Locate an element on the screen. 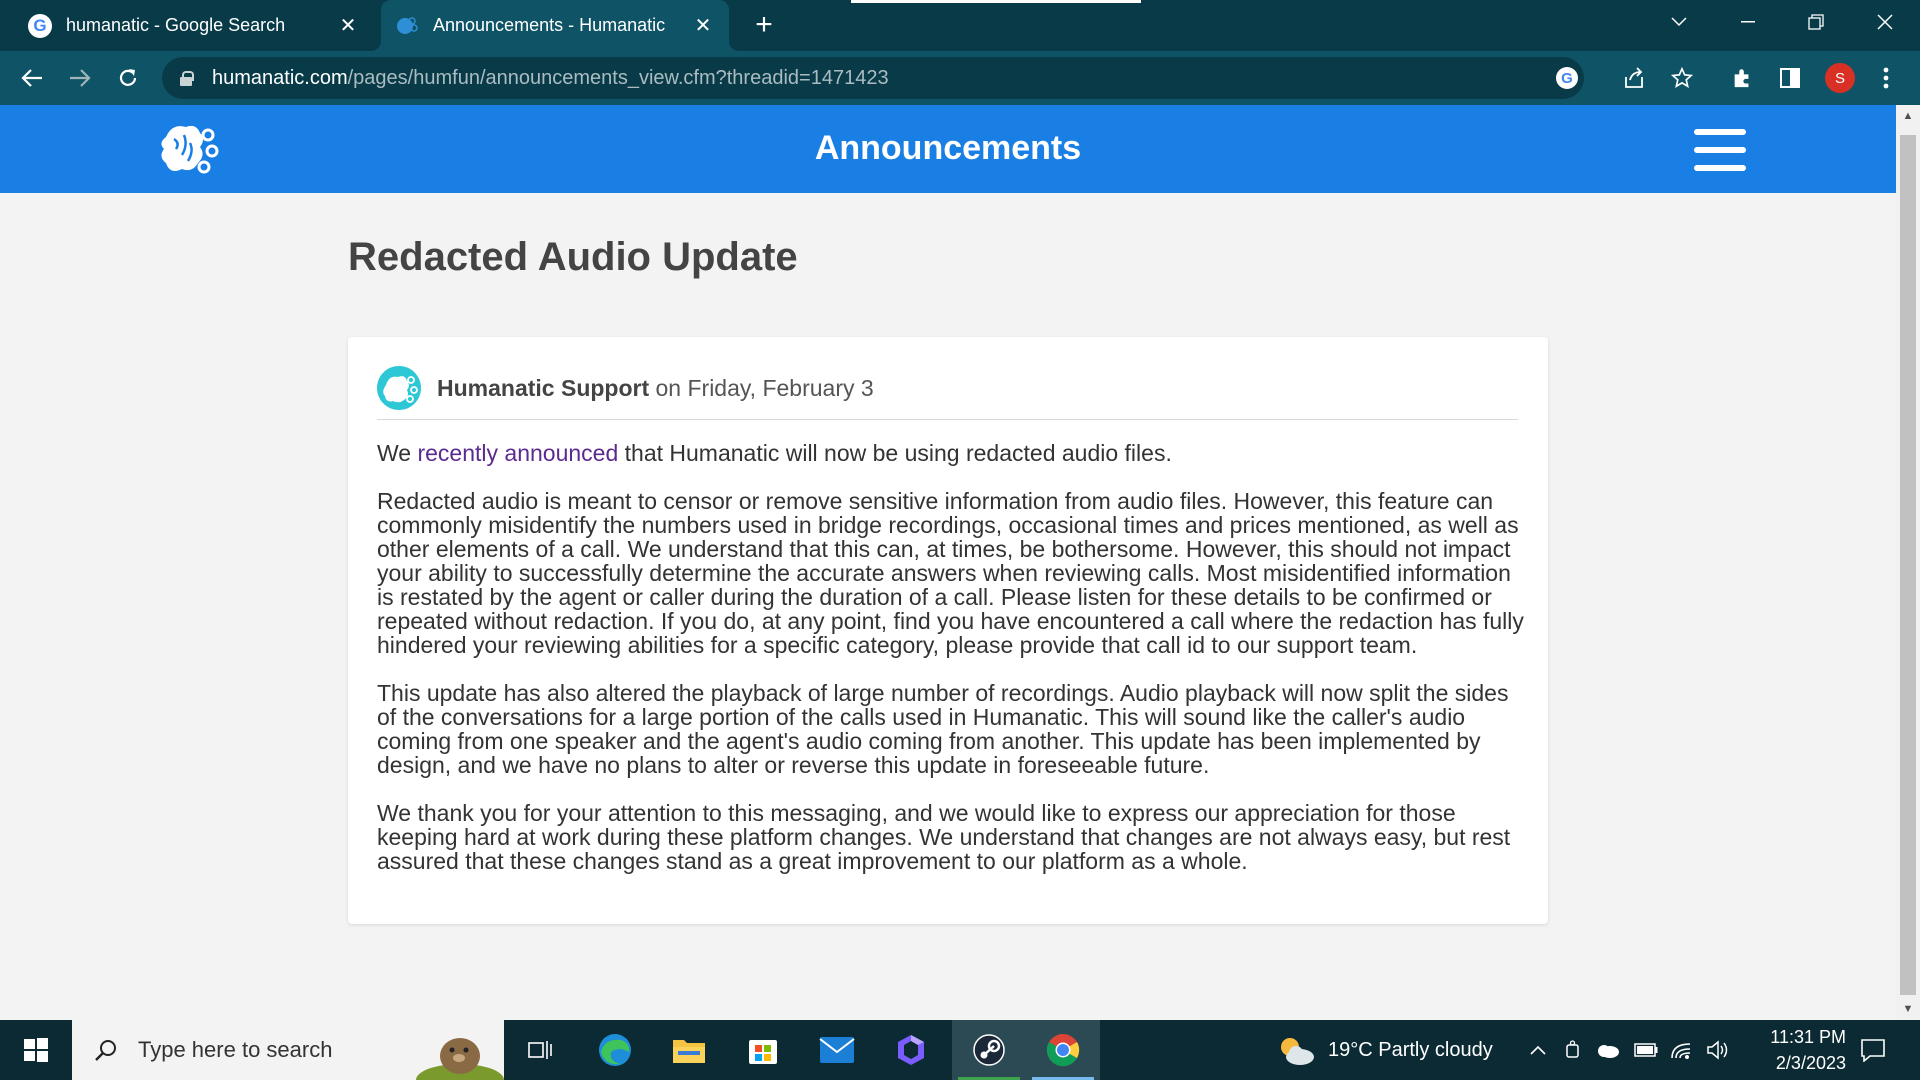 This screenshot has width=1920, height=1080. post-header: Humanatic Support on Friday, February 3 is located at coordinates (947, 393).